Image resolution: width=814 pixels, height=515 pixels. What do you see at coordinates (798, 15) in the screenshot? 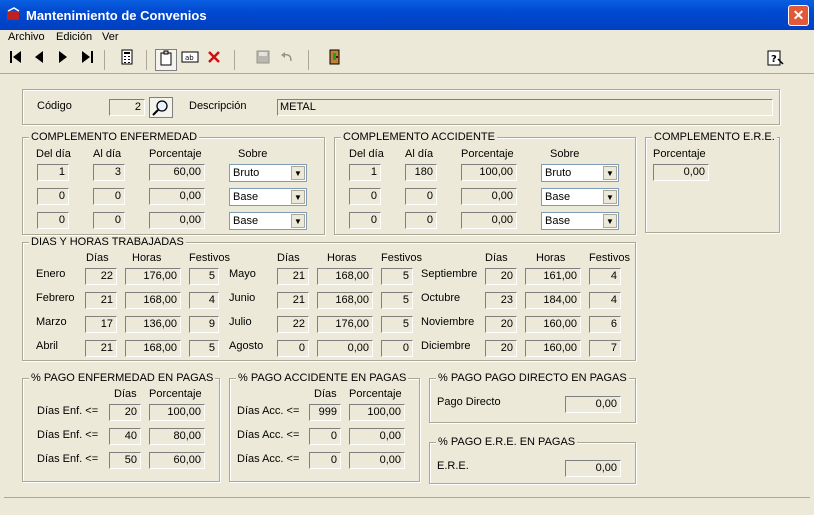
I see `close-button: ✕` at bounding box center [798, 15].